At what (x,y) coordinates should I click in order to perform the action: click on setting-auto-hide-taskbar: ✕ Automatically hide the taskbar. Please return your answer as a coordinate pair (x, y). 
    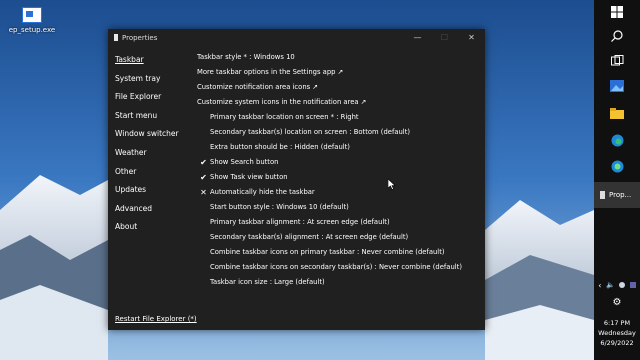
    Looking at the image, I should click on (339, 192).